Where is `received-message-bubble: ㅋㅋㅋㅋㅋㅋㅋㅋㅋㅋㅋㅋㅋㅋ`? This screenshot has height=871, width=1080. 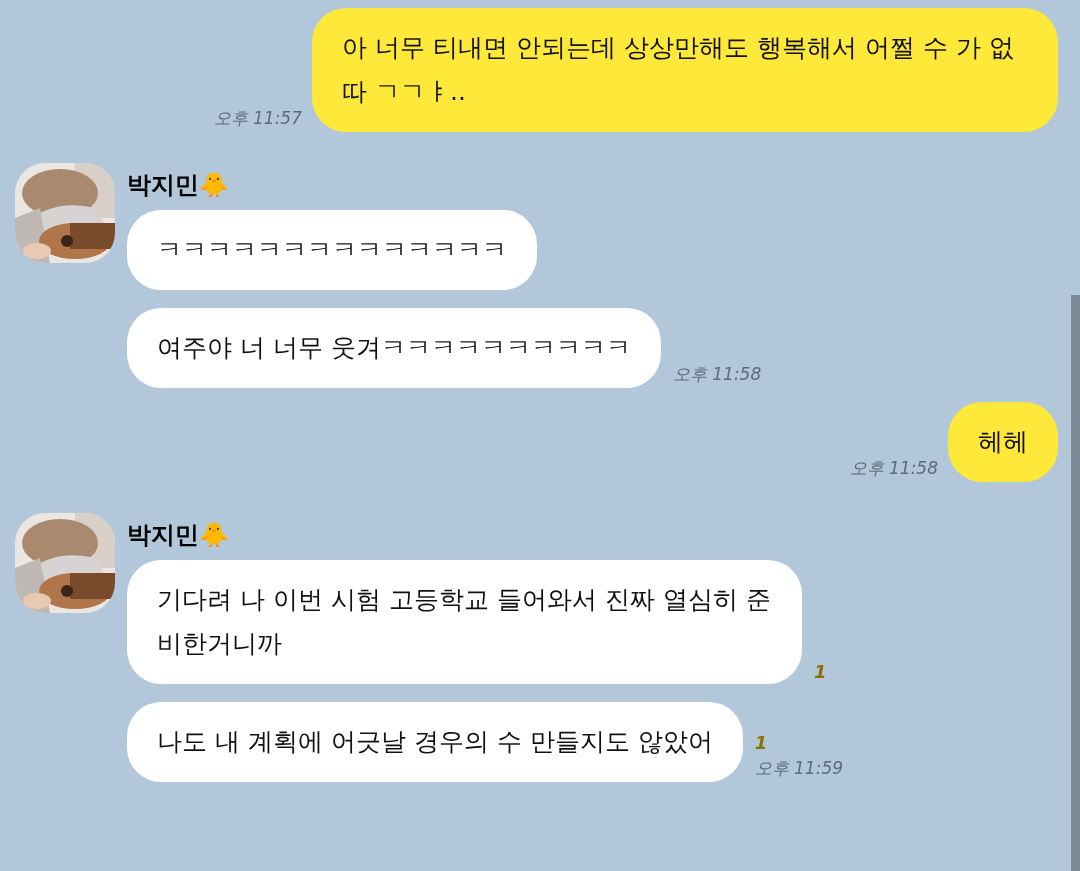 received-message-bubble: ㅋㅋㅋㅋㅋㅋㅋㅋㅋㅋㅋㅋㅋㅋ is located at coordinates (332, 250).